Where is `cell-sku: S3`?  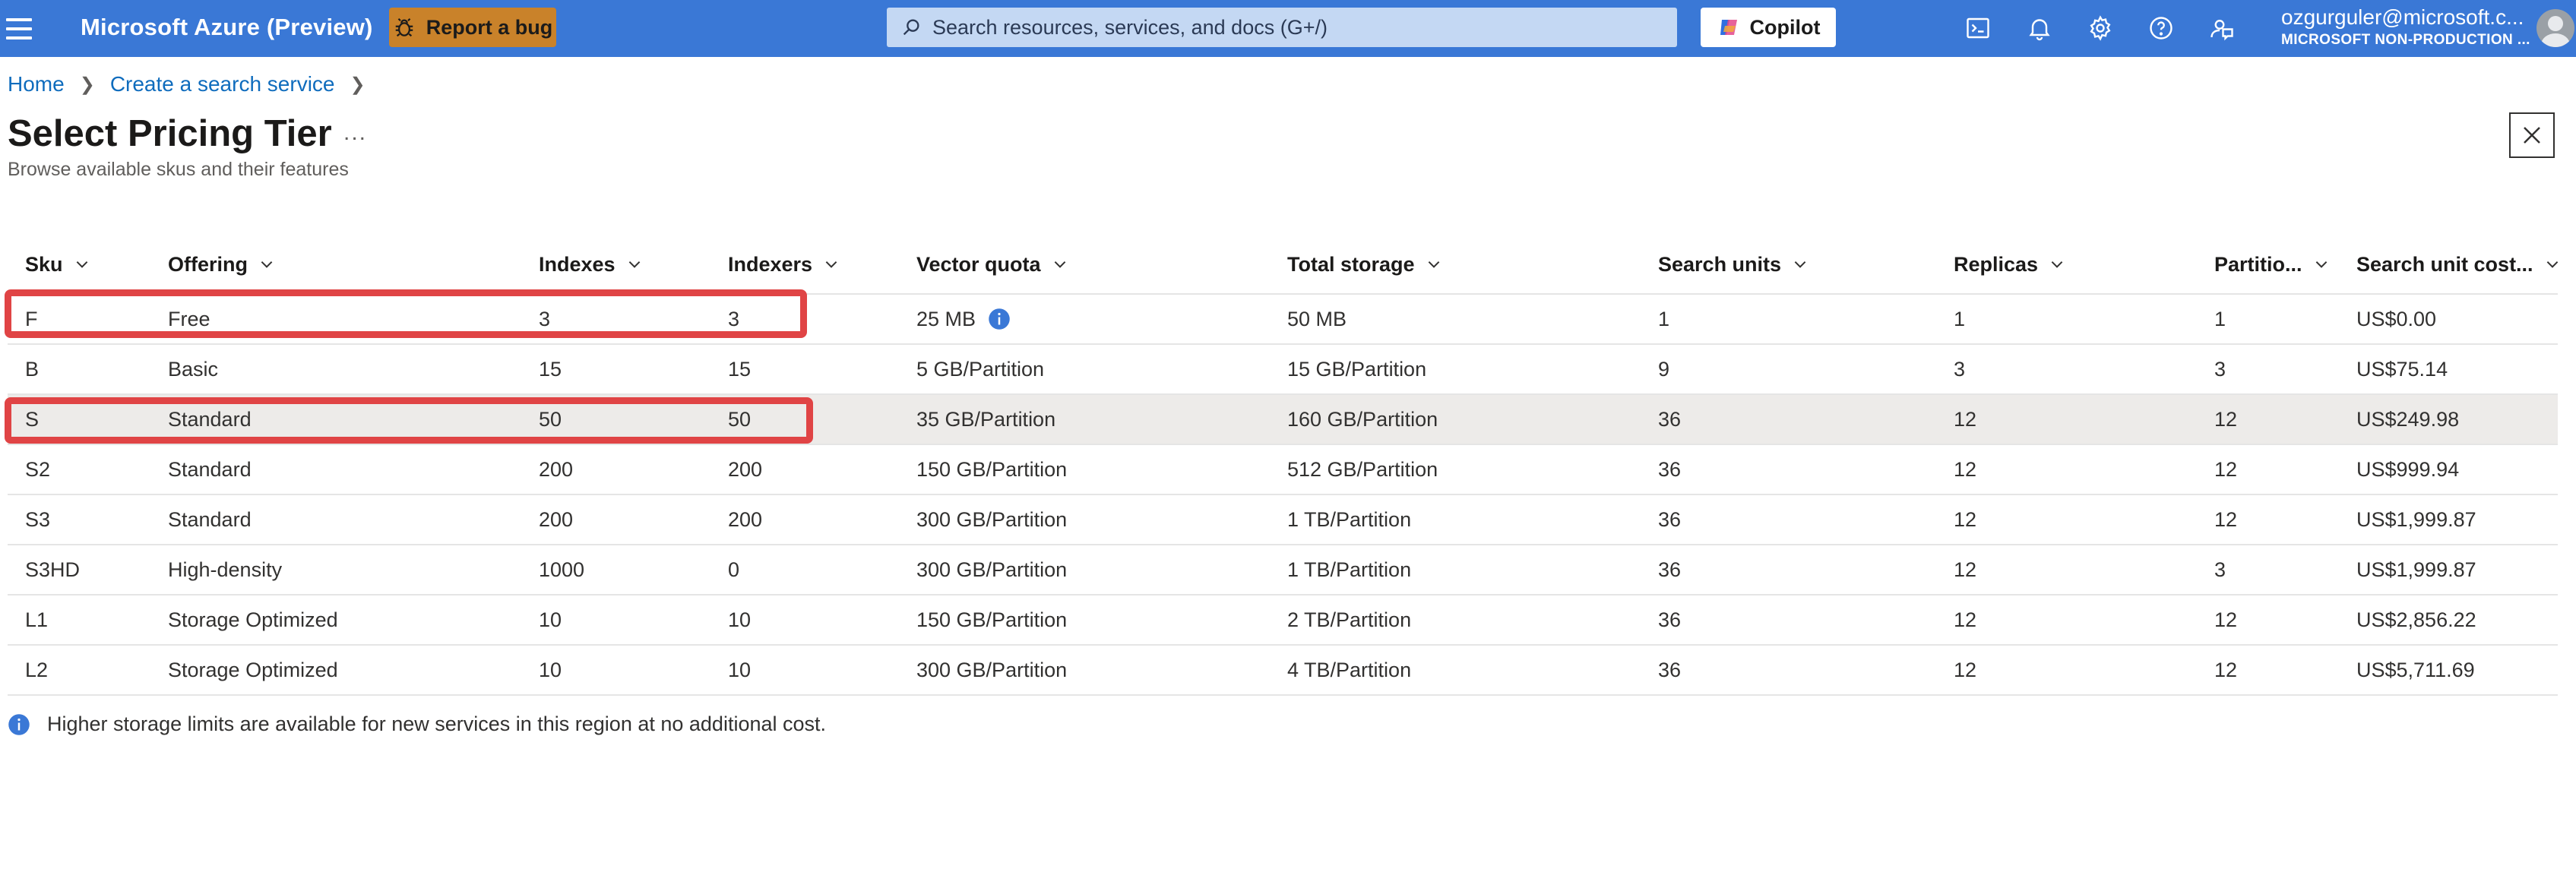
cell-sku: S3 is located at coordinates (37, 519).